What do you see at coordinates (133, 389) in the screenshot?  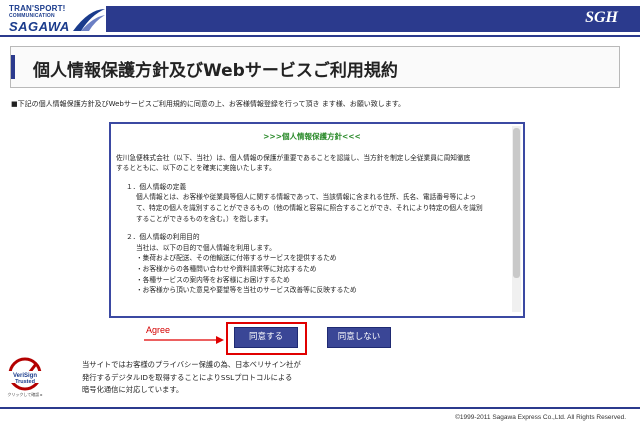 I see `ssl-notice-line: 暗号化通信に対応しています。` at bounding box center [133, 389].